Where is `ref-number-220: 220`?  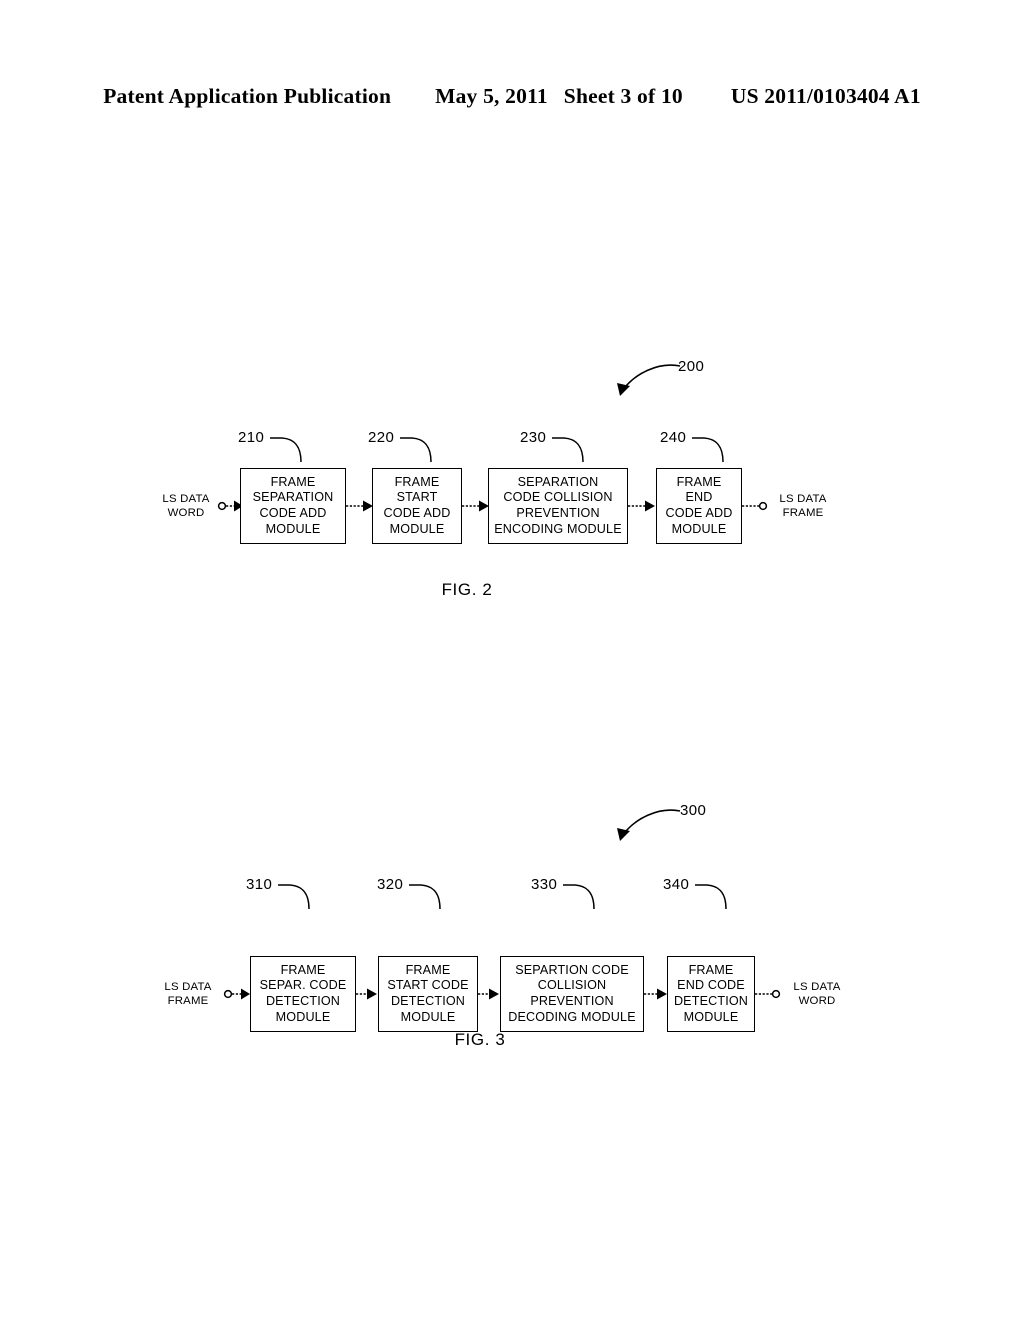
ref-number-220: 220 is located at coordinates (381, 437).